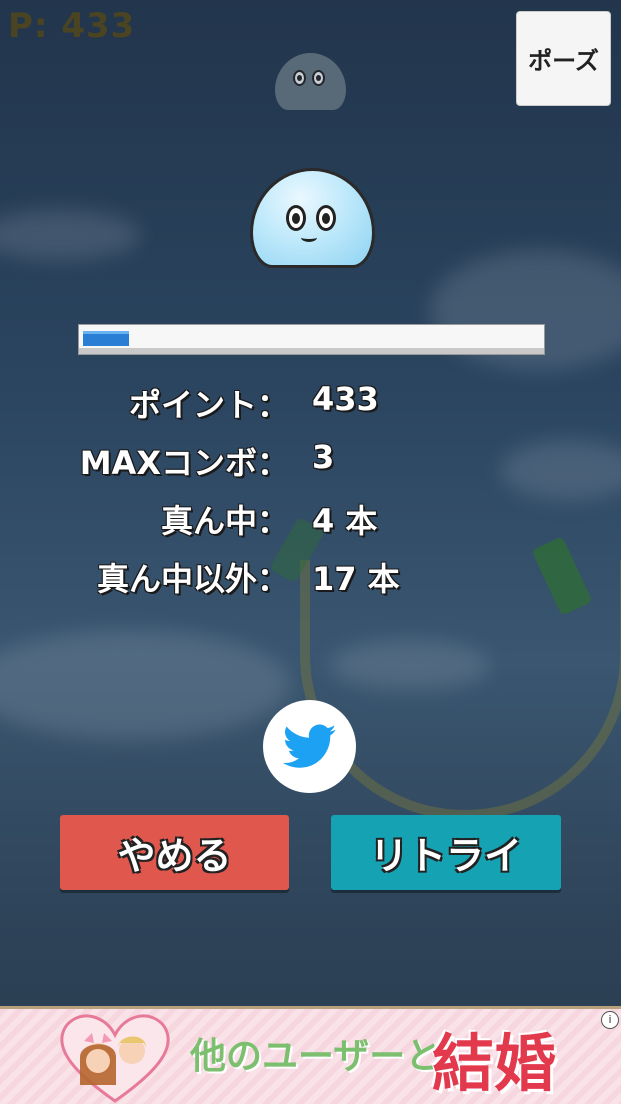 The height and width of the screenshot is (1104, 621). I want to click on ad-banner: 他のユーザーと 結婚 i, so click(310, 1055).